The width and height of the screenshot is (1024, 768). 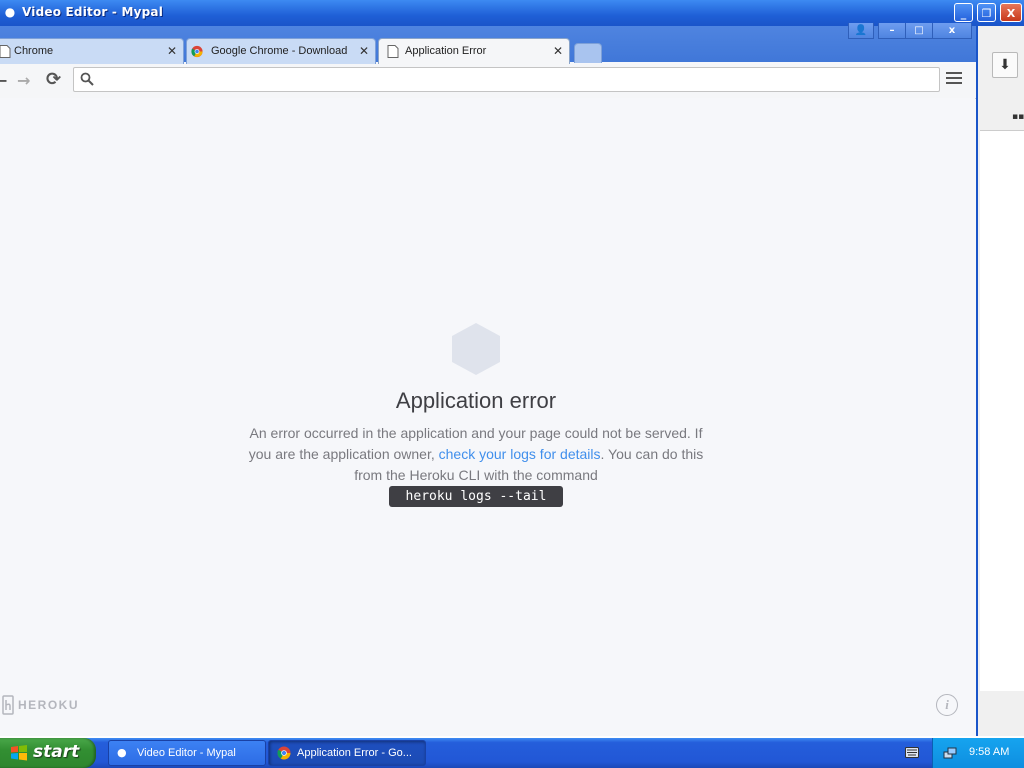 I want to click on background-window-content, so click(x=1002, y=410).